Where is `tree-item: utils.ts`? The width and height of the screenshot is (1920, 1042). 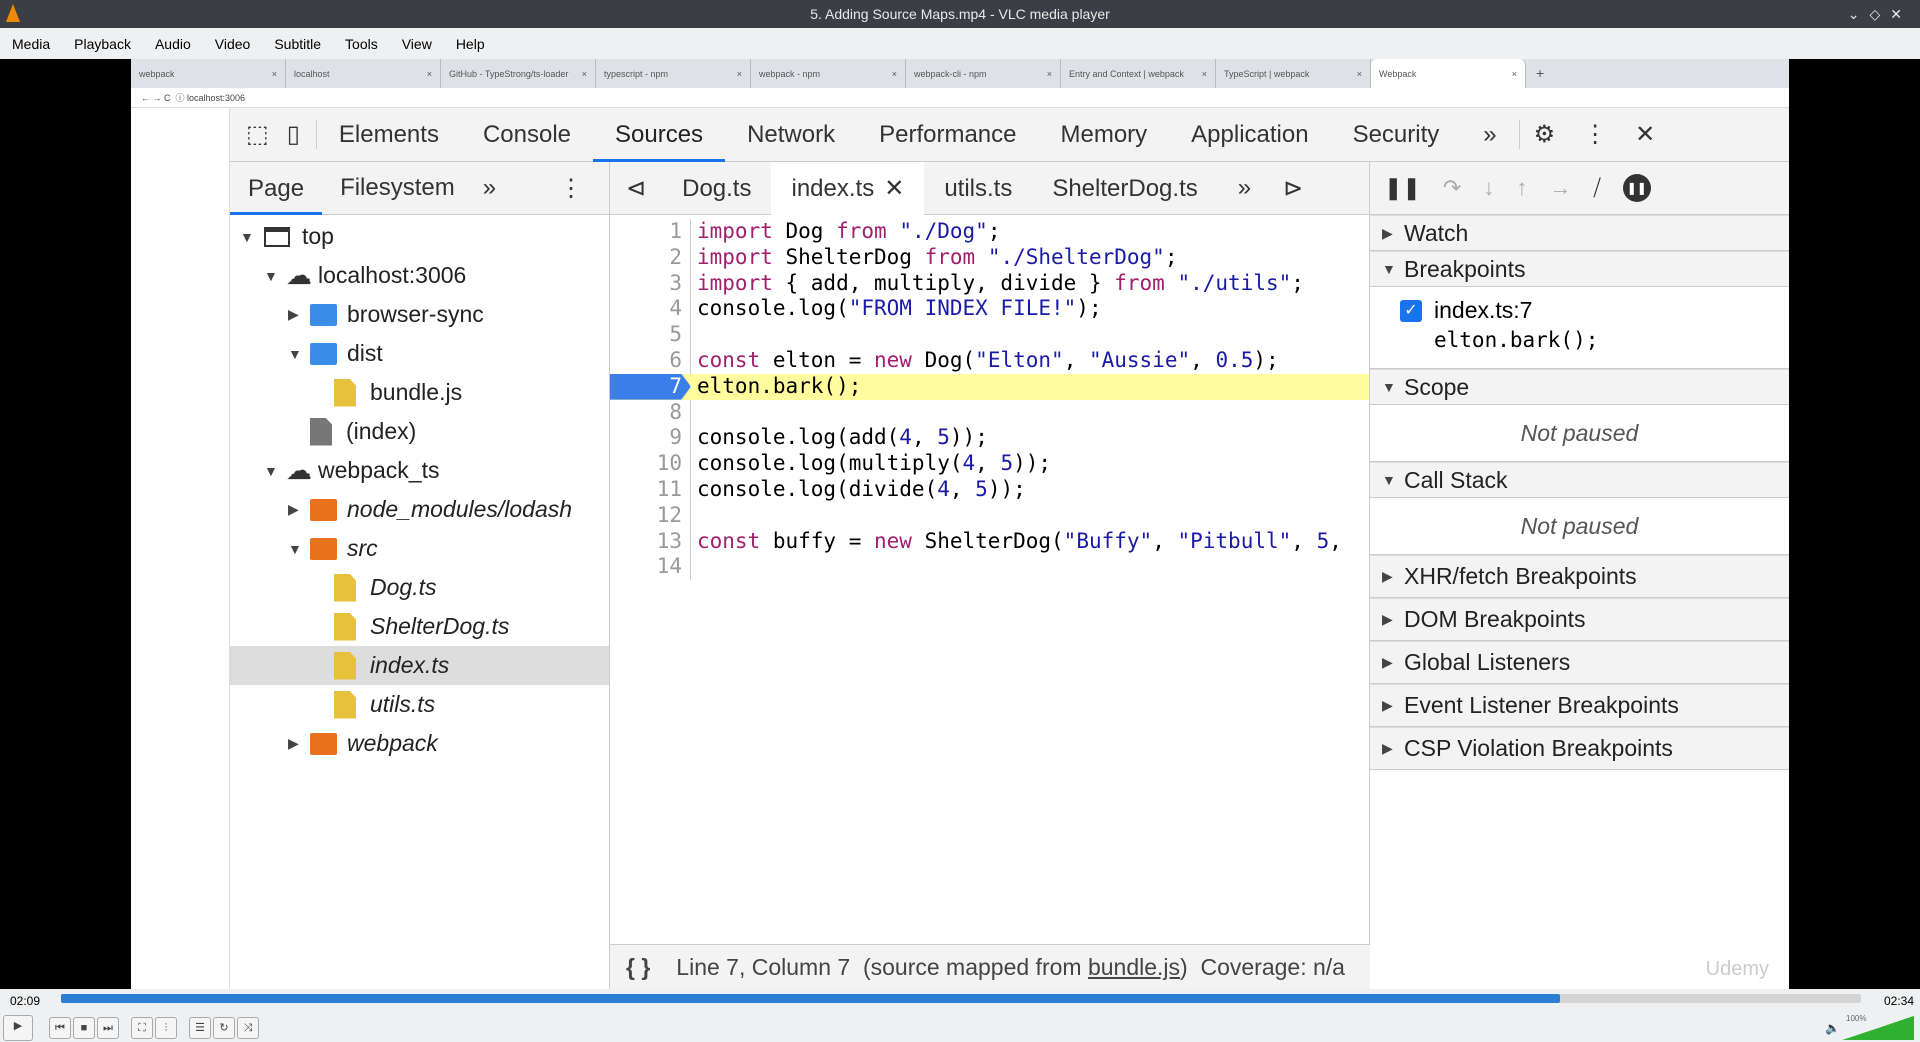 tree-item: utils.ts is located at coordinates (419, 704).